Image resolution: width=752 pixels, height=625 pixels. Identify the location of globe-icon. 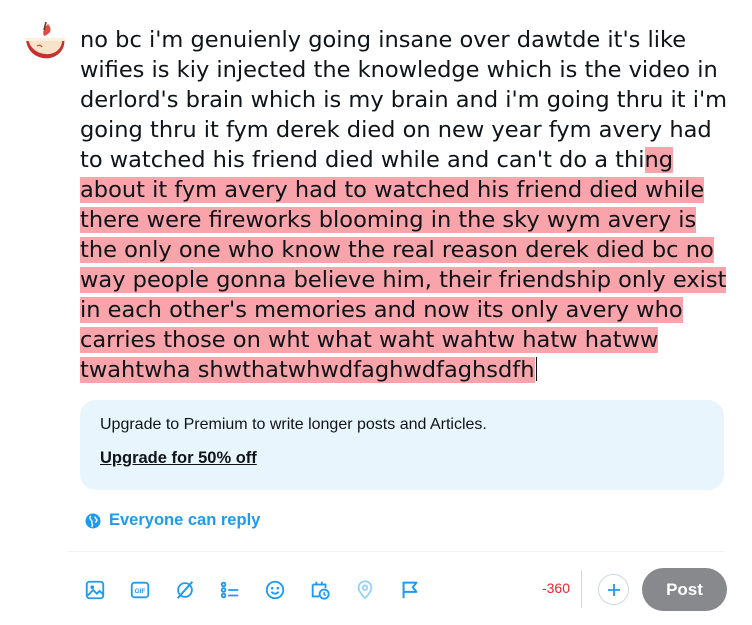
(93, 520).